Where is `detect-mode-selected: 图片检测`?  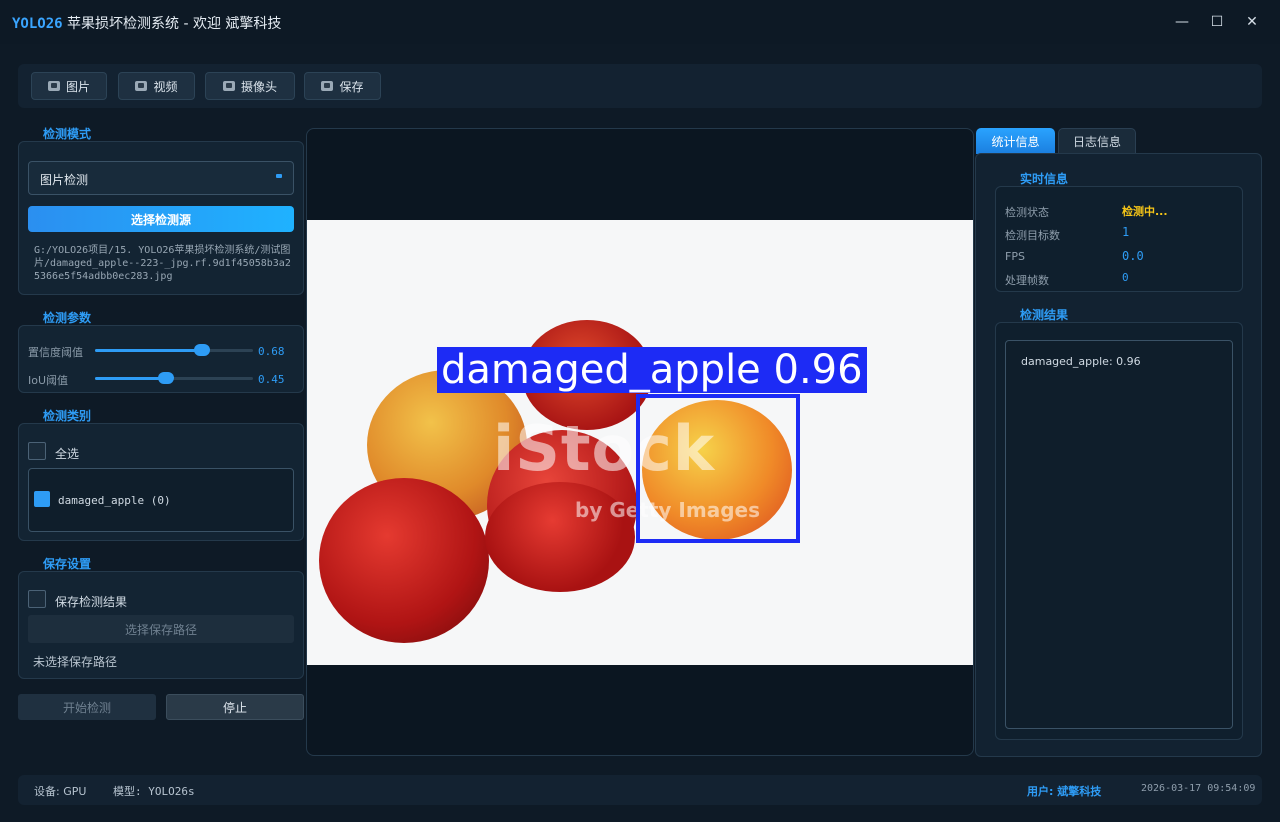
detect-mode-selected: 图片检测 is located at coordinates (64, 180).